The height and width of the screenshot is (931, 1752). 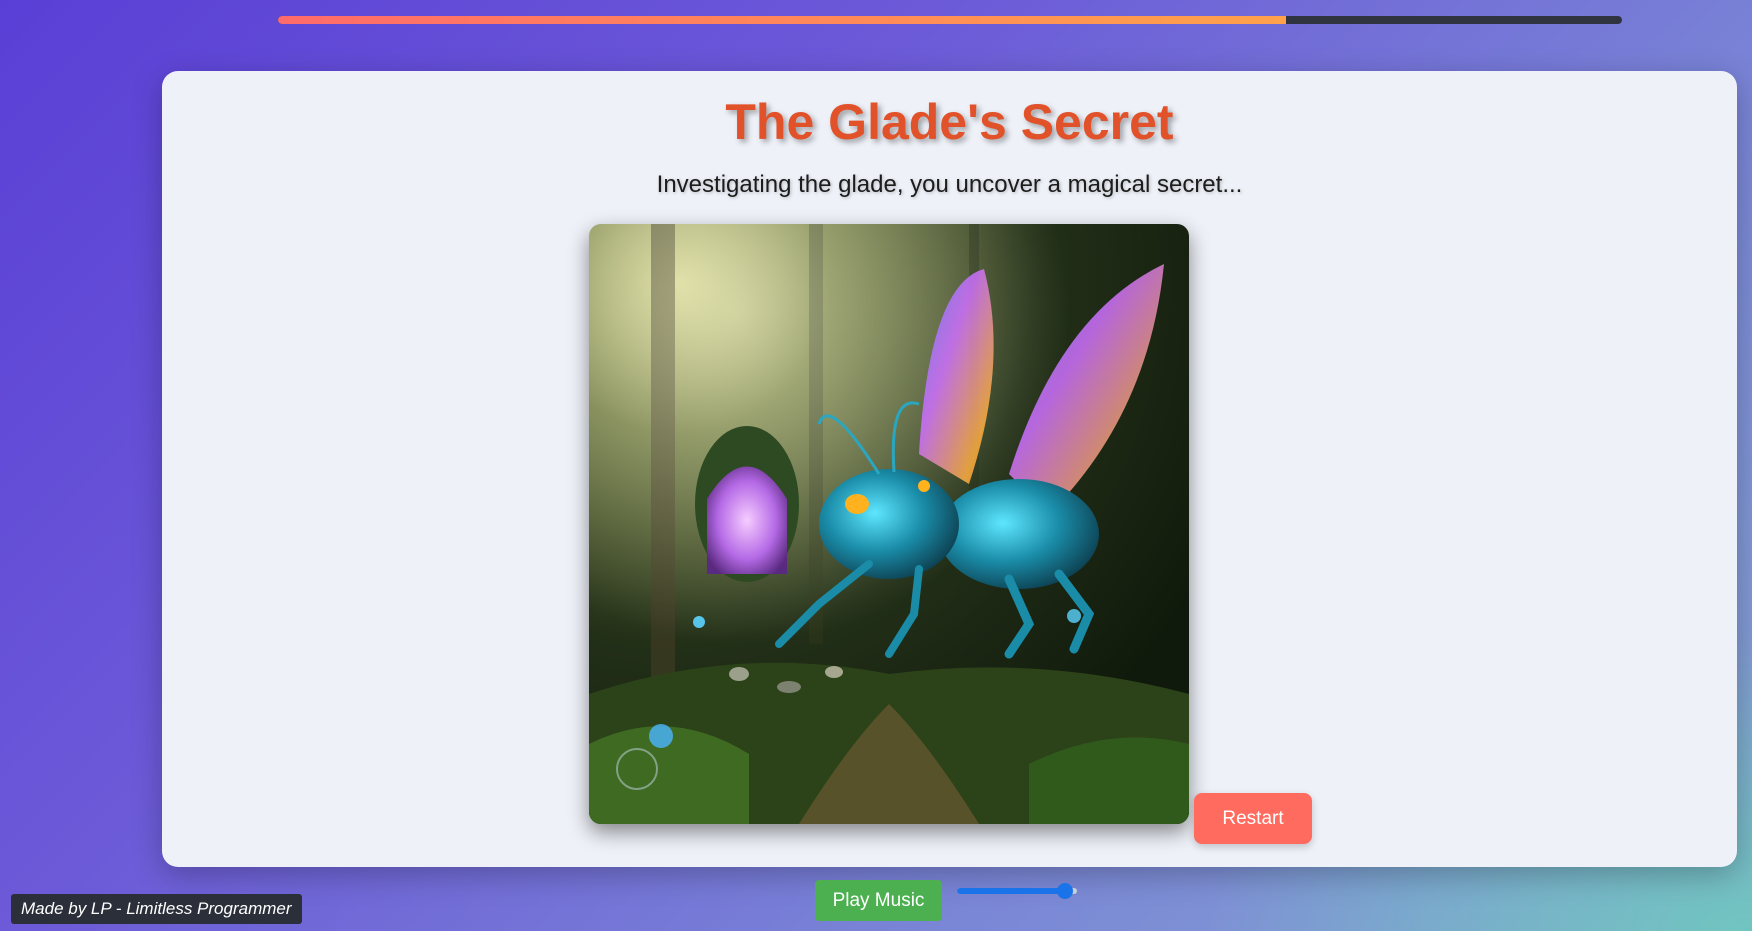 I want to click on volume-slider-thumb, so click(x=1065, y=891).